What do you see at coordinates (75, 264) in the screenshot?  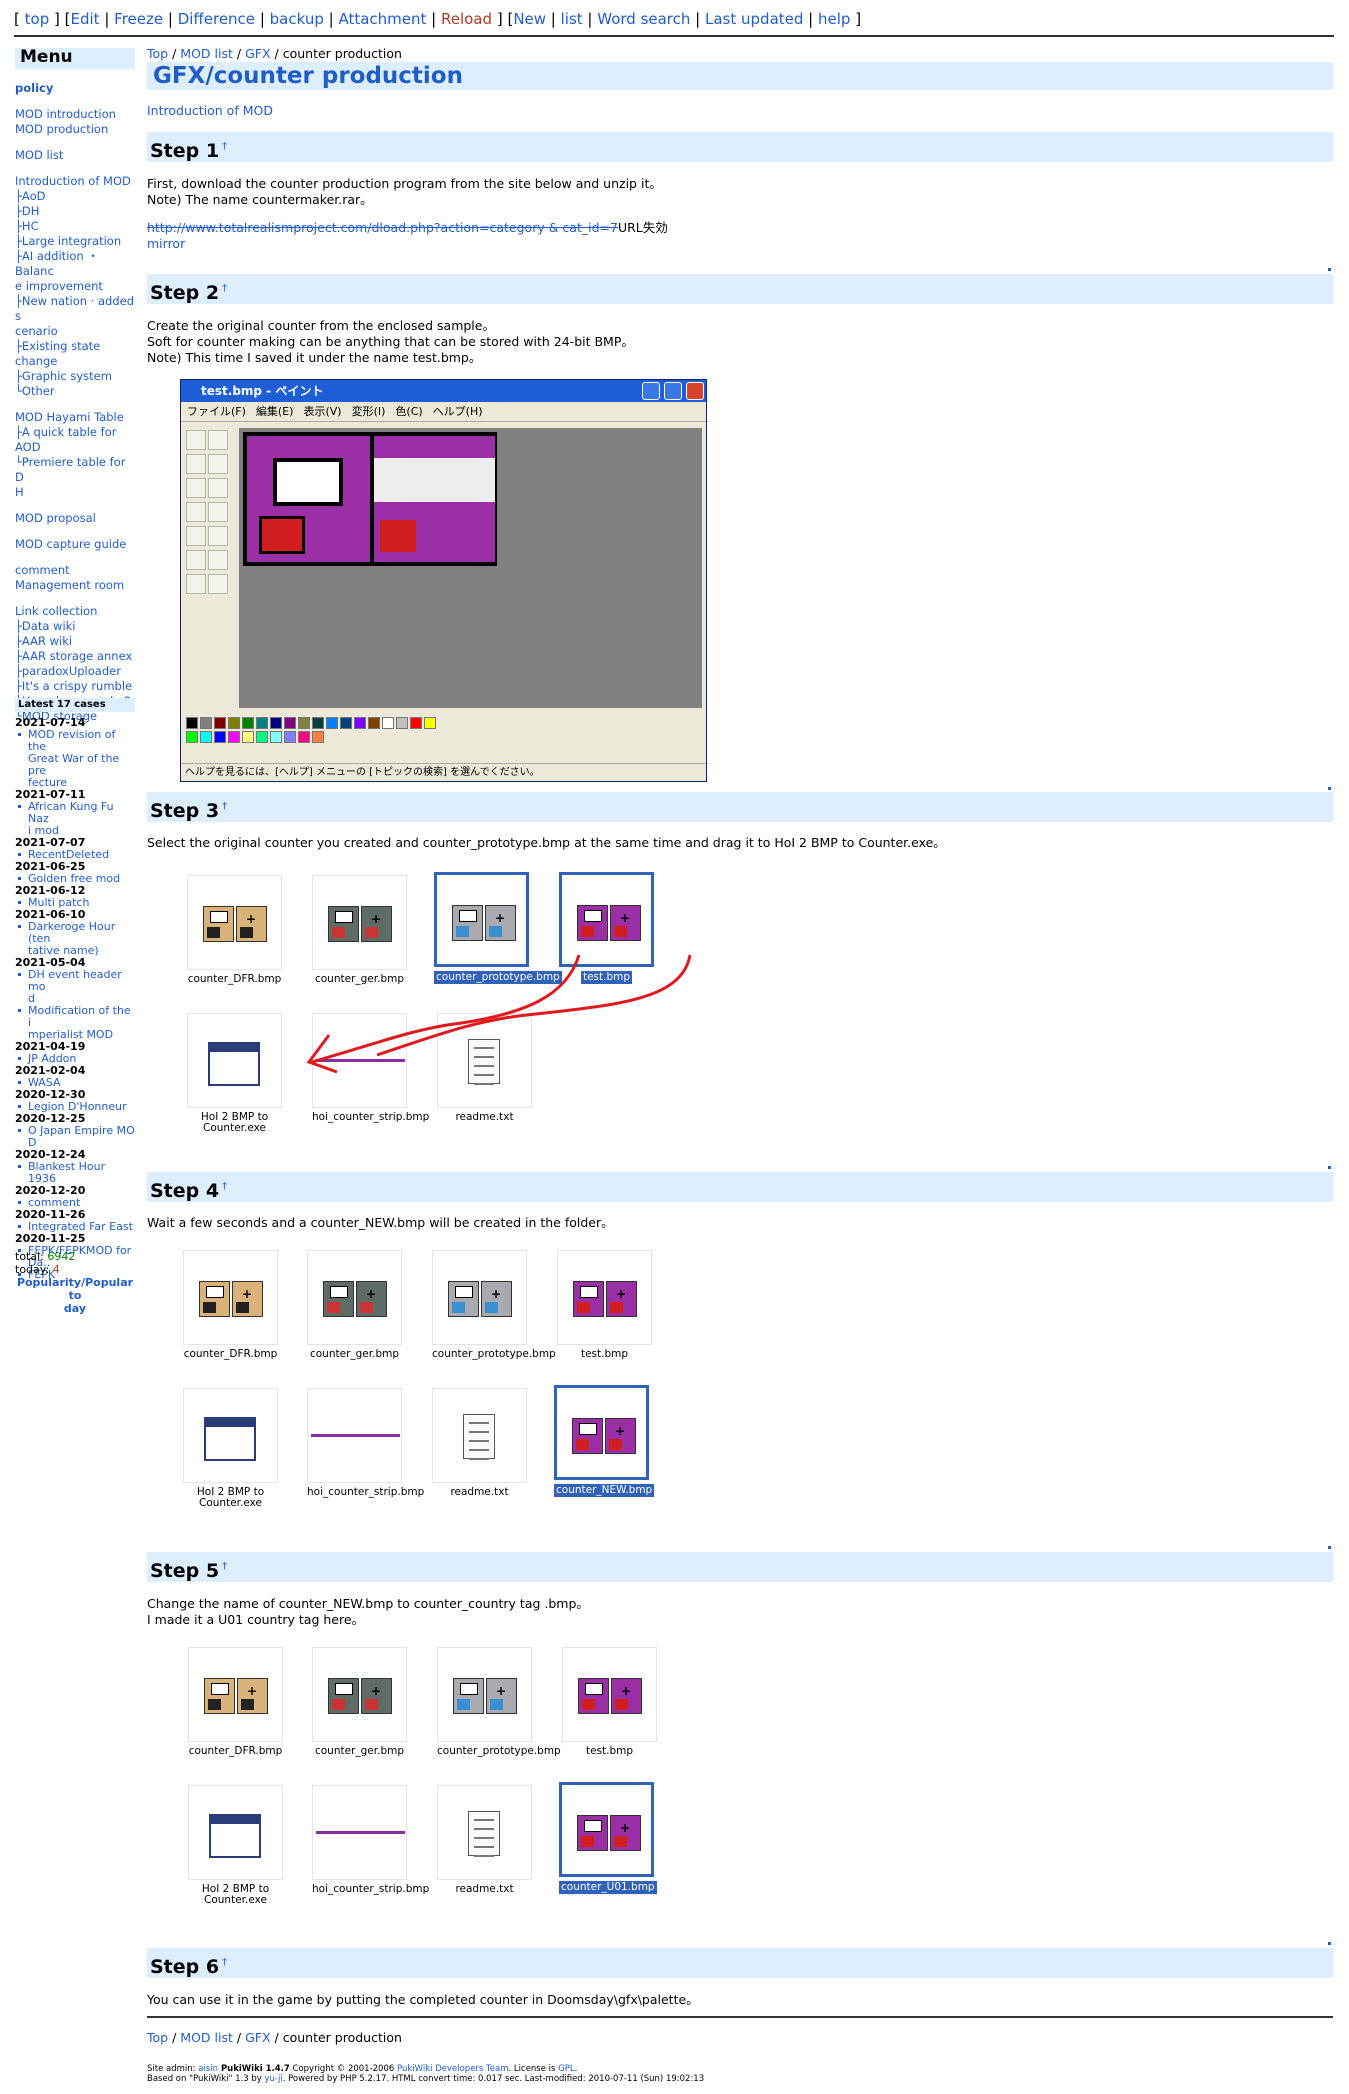 I see `menu-ai-link: ├AI addition ・Balanc` at bounding box center [75, 264].